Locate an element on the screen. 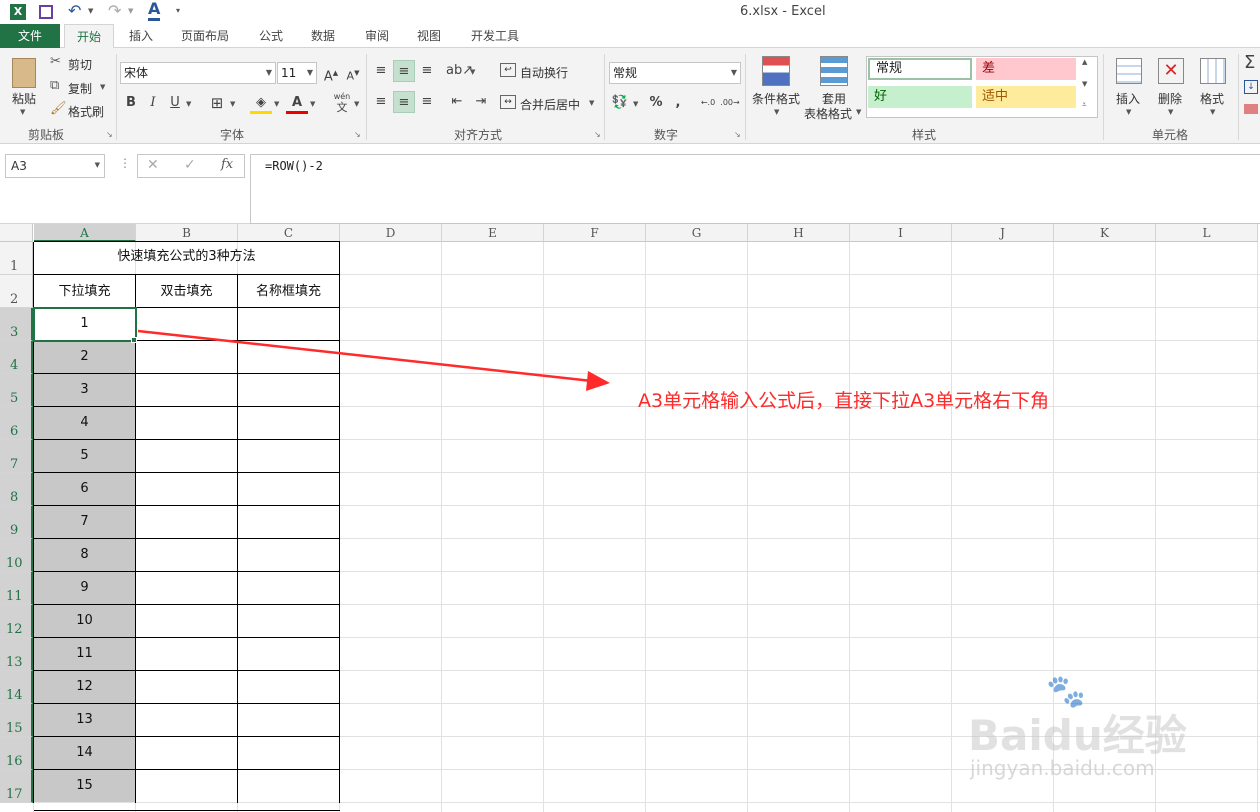 The image size is (1260, 812). font-size-combo: 11 ▼ is located at coordinates (297, 73).